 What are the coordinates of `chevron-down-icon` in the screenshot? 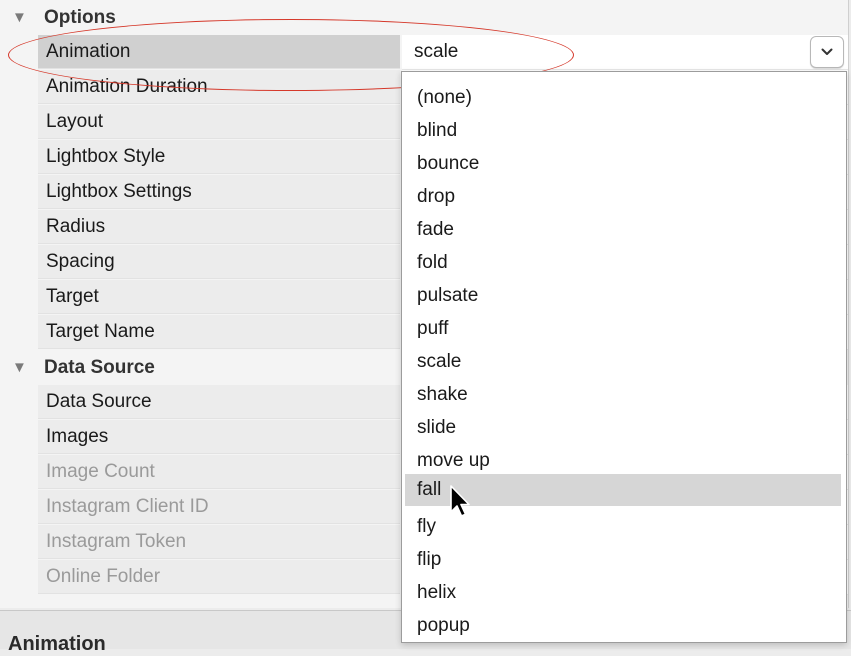 It's located at (827, 51).